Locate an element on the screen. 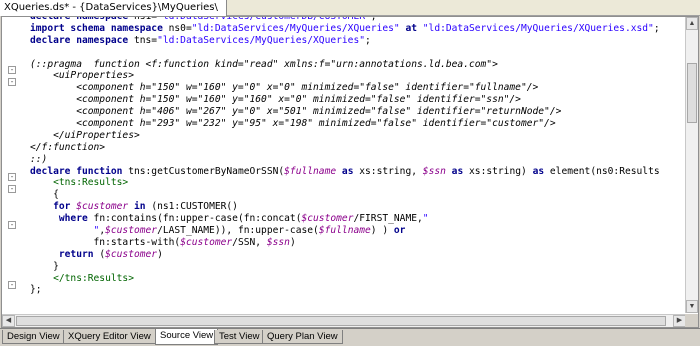 Image resolution: width=700 pixels, height=346 pixels. fold-marker-uiproperties: - is located at coordinates (12, 82).